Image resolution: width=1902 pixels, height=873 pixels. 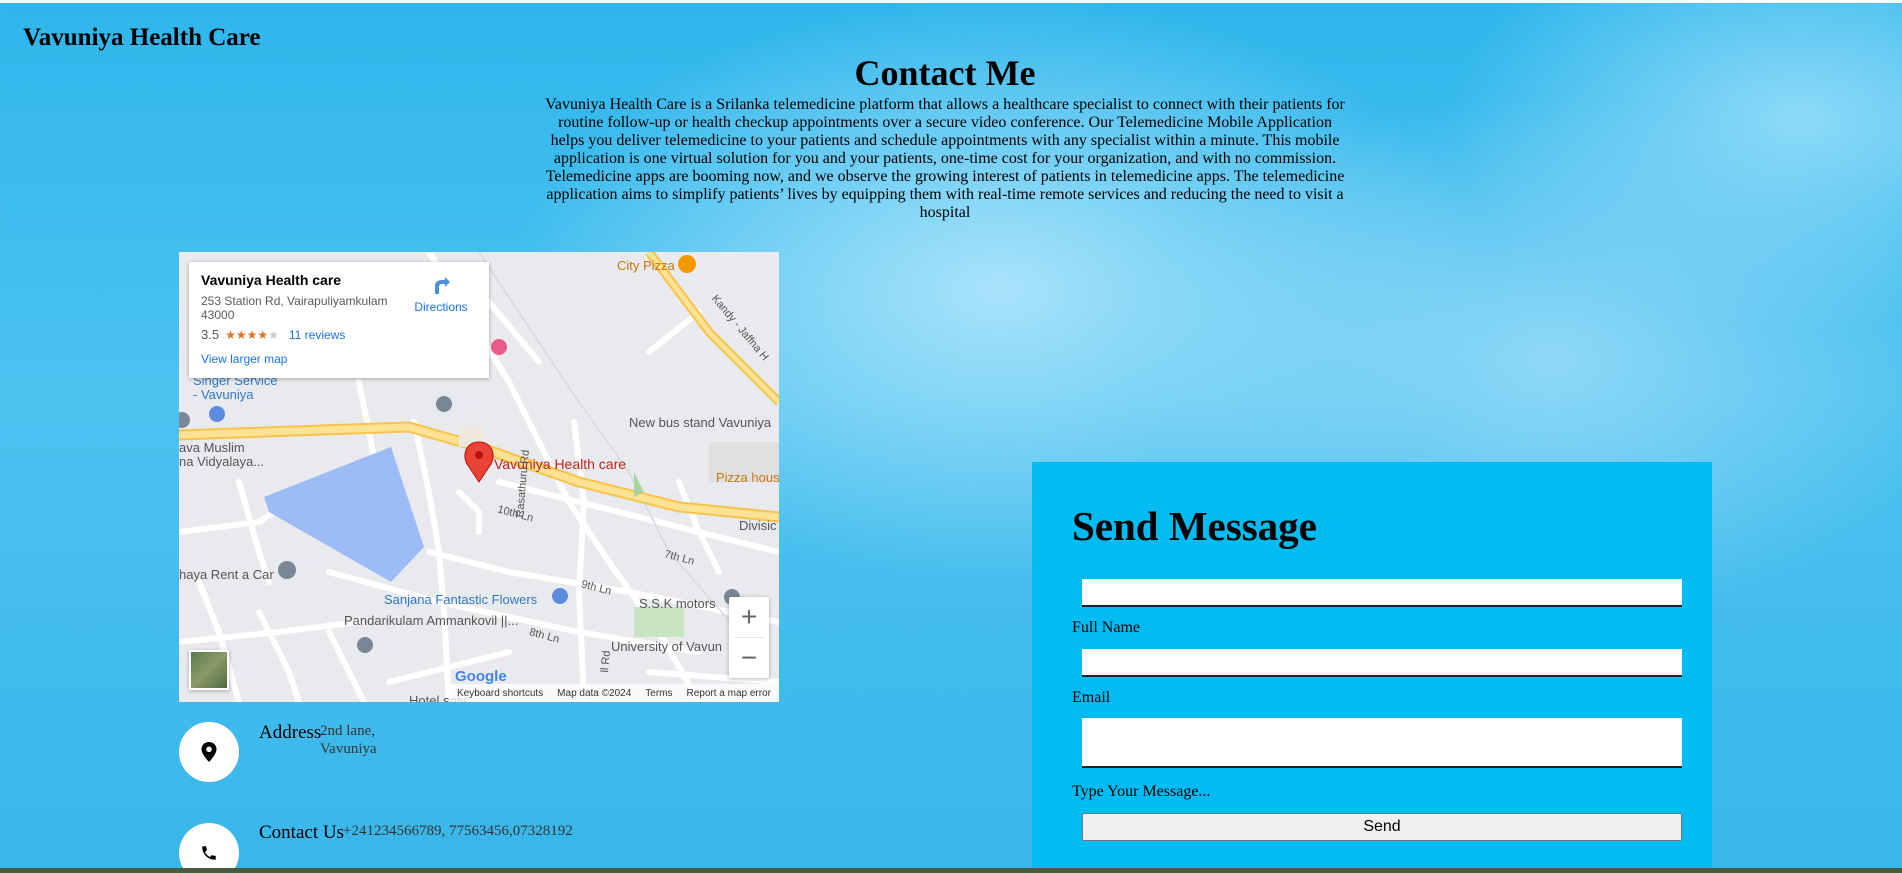 What do you see at coordinates (226, 574) in the screenshot?
I see `map-label-rent-a-car: haya Rent a Car` at bounding box center [226, 574].